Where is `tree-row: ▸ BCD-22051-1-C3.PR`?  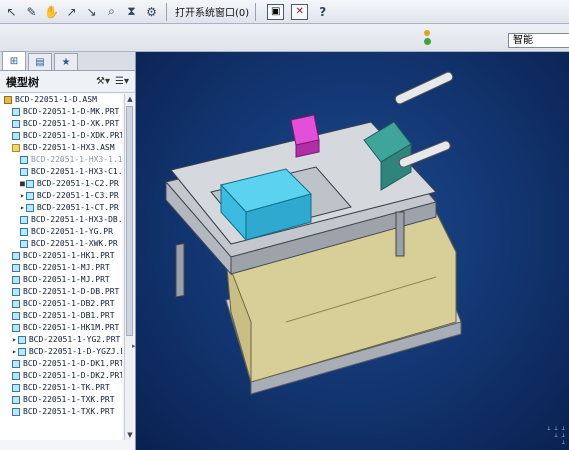
tree-row: ▸ BCD-22051-1-C3.PR is located at coordinates (61, 196).